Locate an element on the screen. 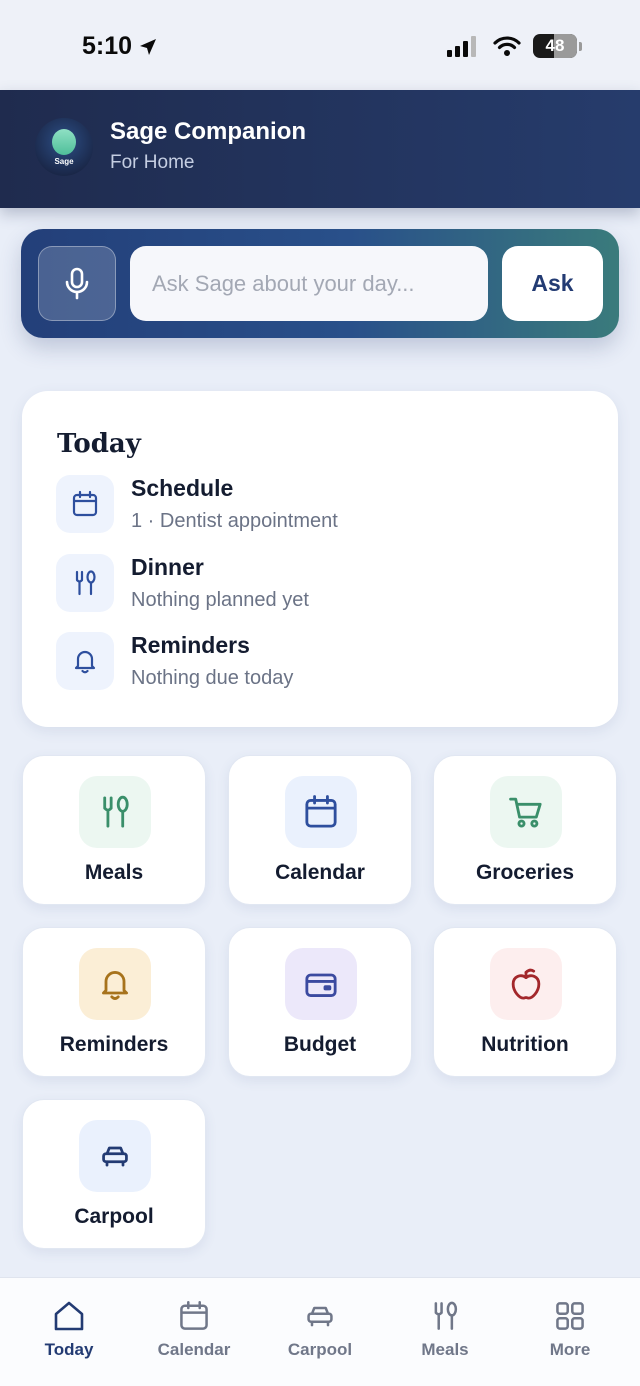 The image size is (640, 1386). status-icons: 48 is located at coordinates (514, 46).